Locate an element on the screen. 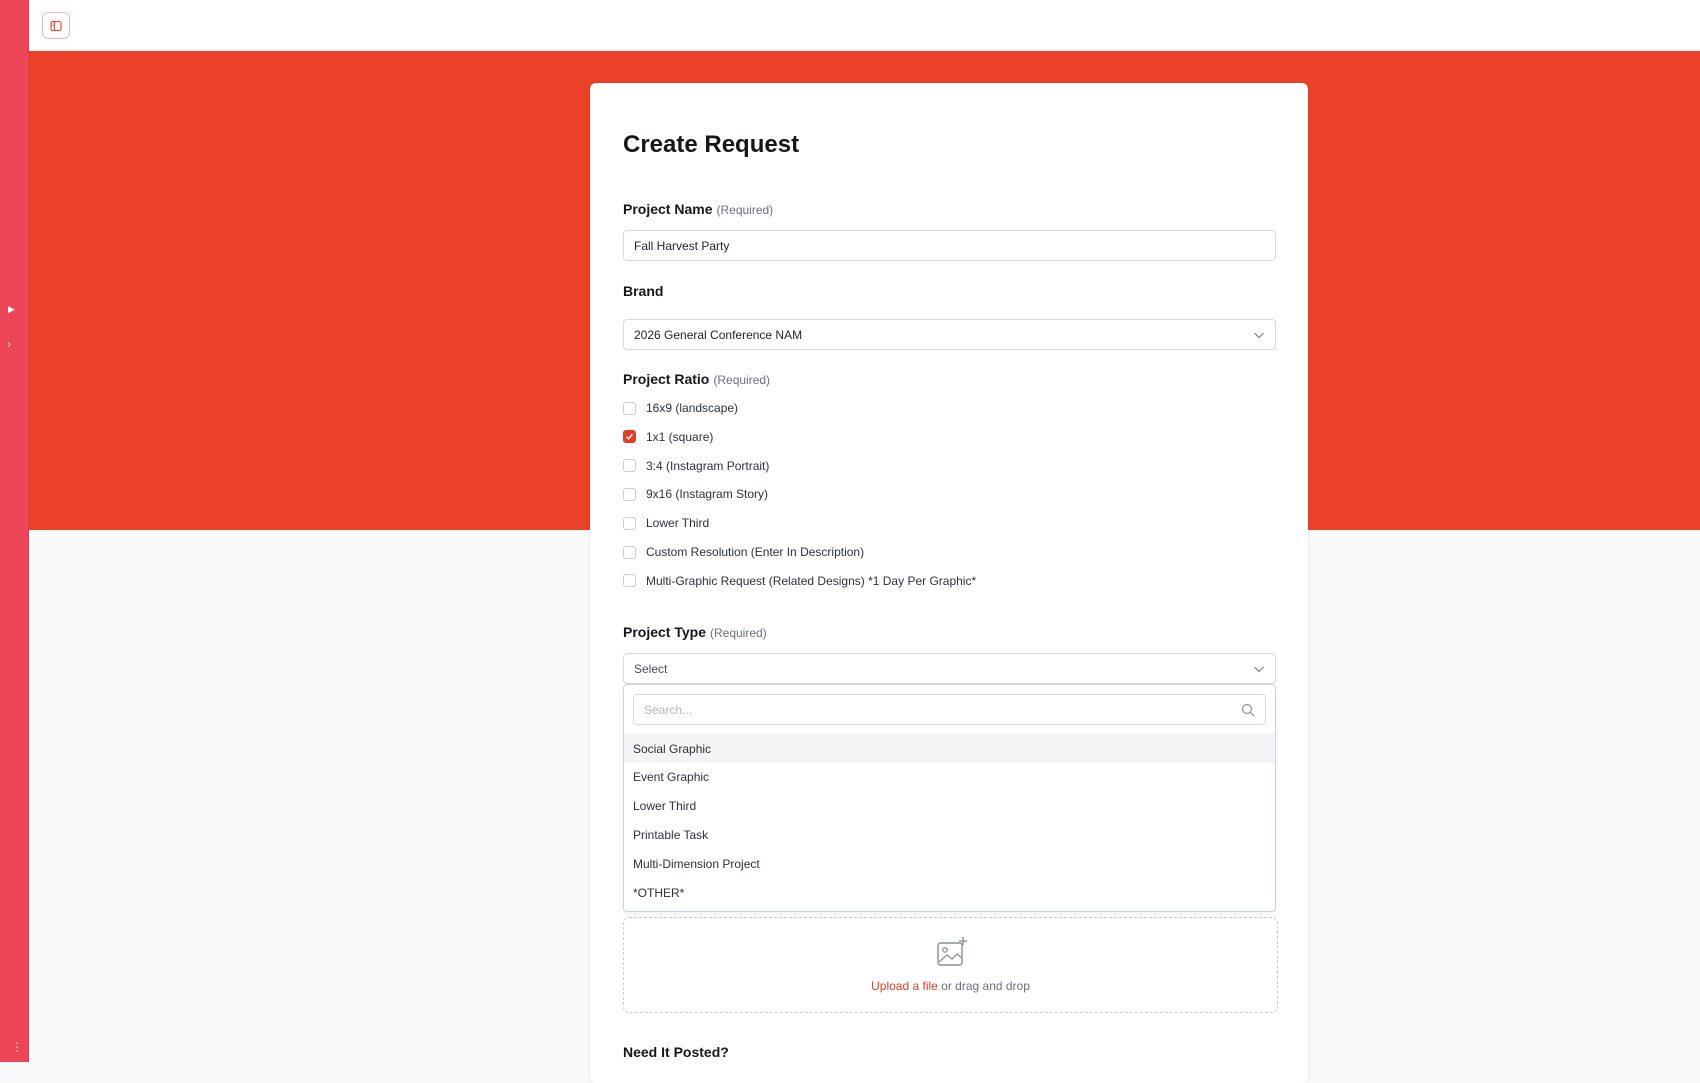 Image resolution: width=1700 pixels, height=1083 pixels. ratio-option-label: 9x16 (Instagram Story) is located at coordinates (707, 494).